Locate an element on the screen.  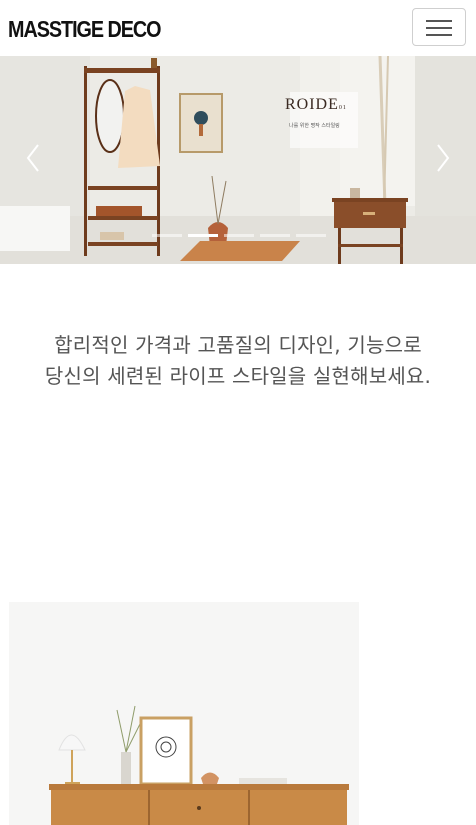
hamburger-menu-icon is located at coordinates (439, 28).